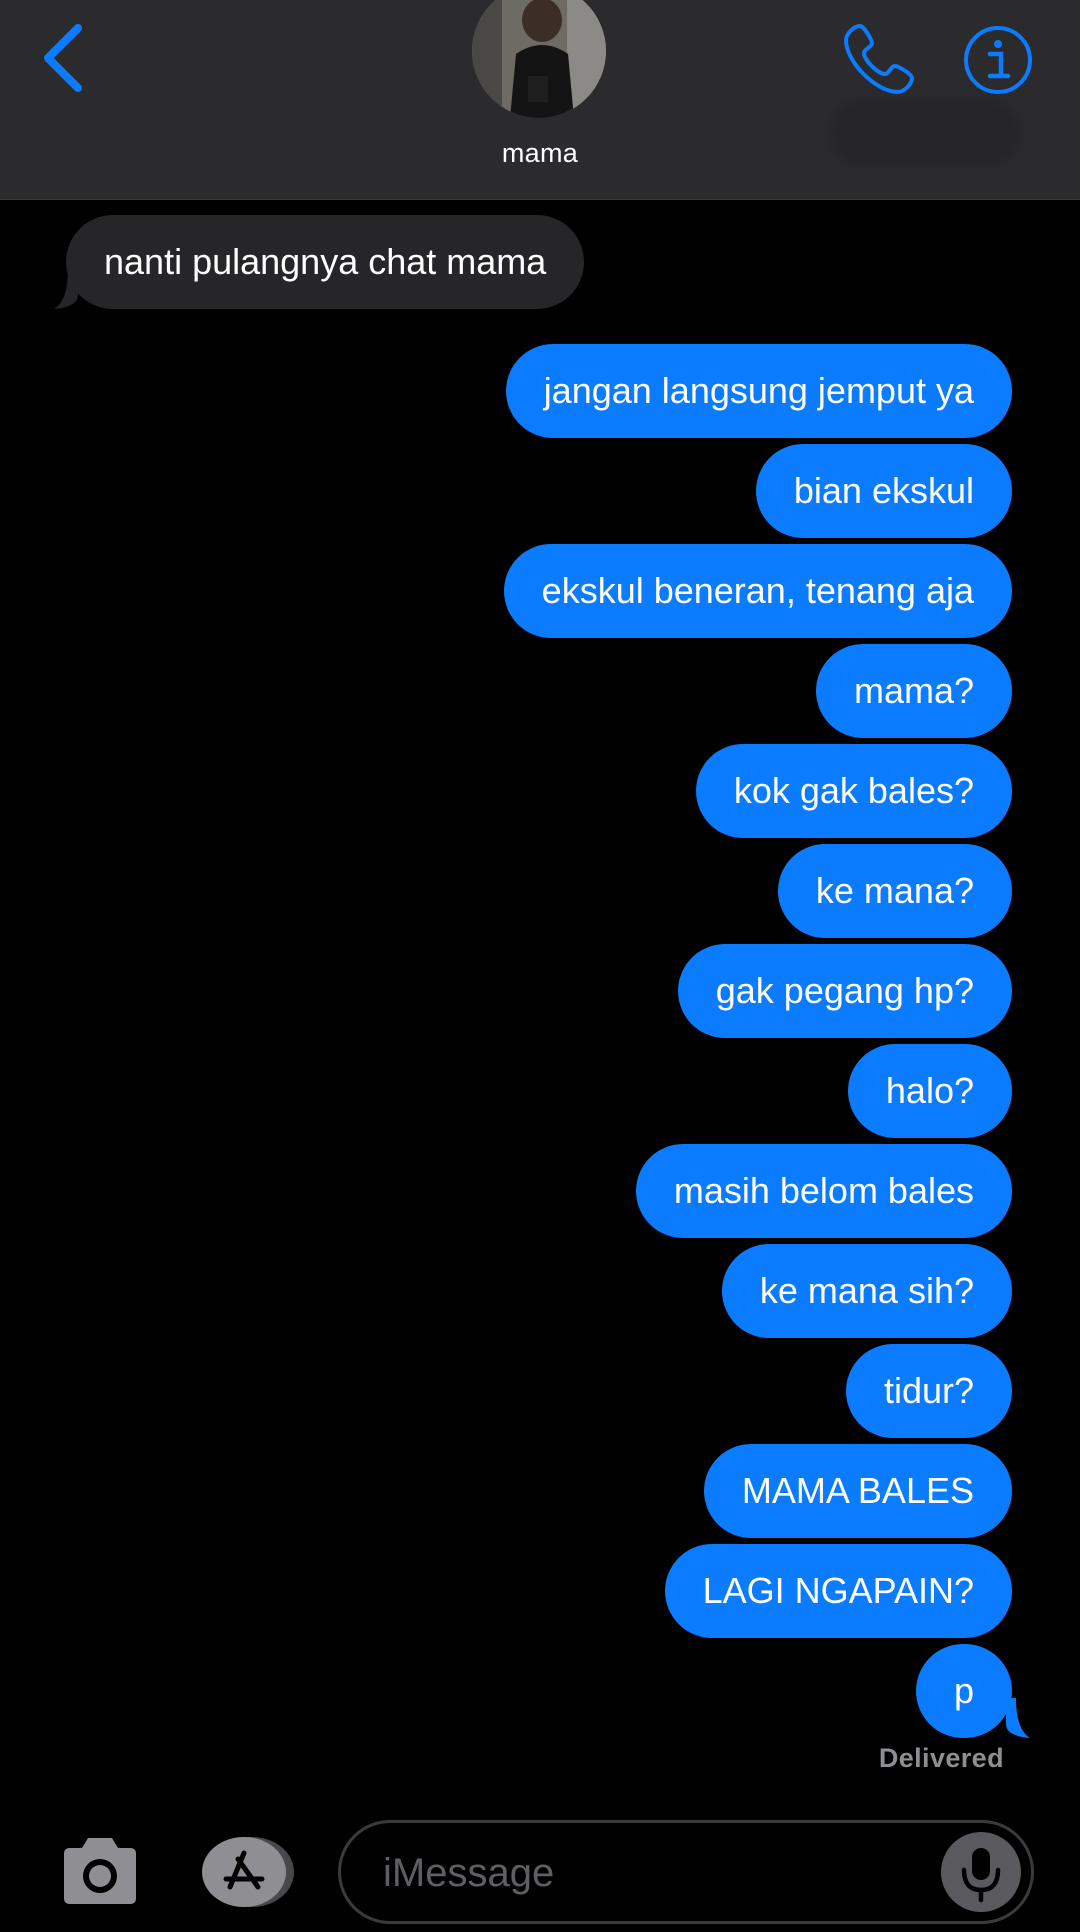 This screenshot has height=1932, width=1080. What do you see at coordinates (539, 59) in the screenshot?
I see `contact-avatar` at bounding box center [539, 59].